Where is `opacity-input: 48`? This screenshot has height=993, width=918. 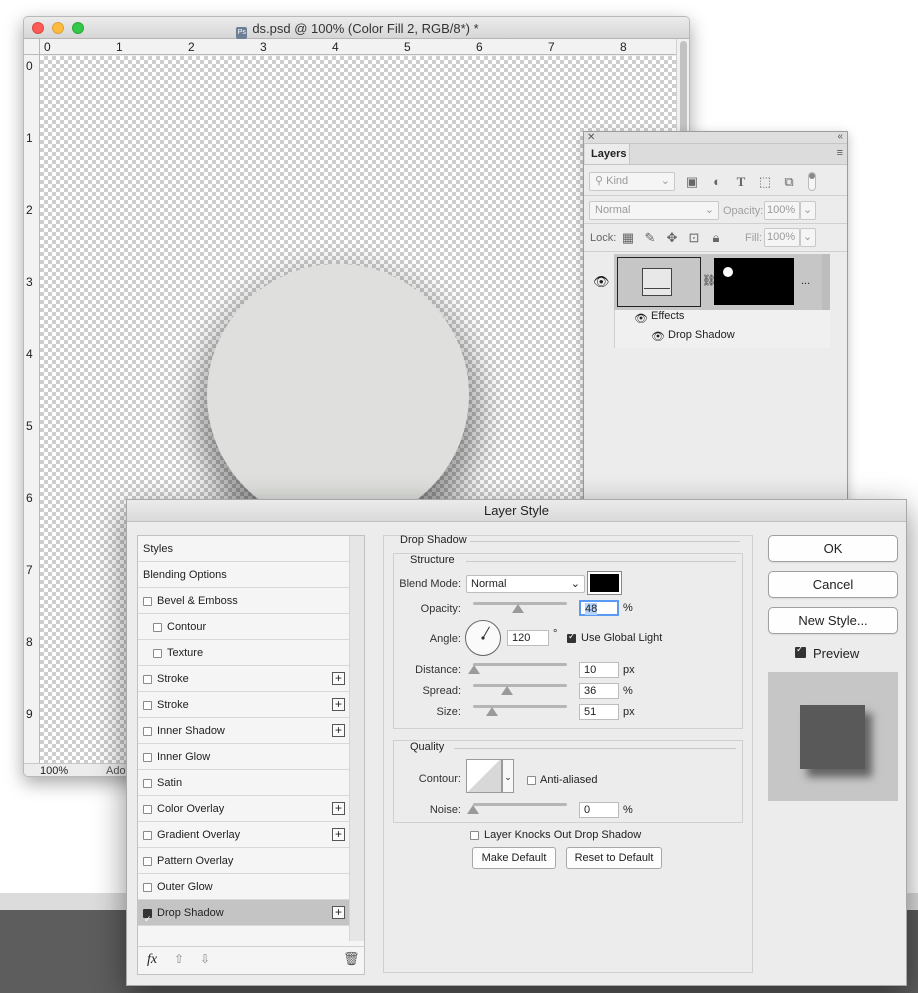 opacity-input: 48 is located at coordinates (599, 608).